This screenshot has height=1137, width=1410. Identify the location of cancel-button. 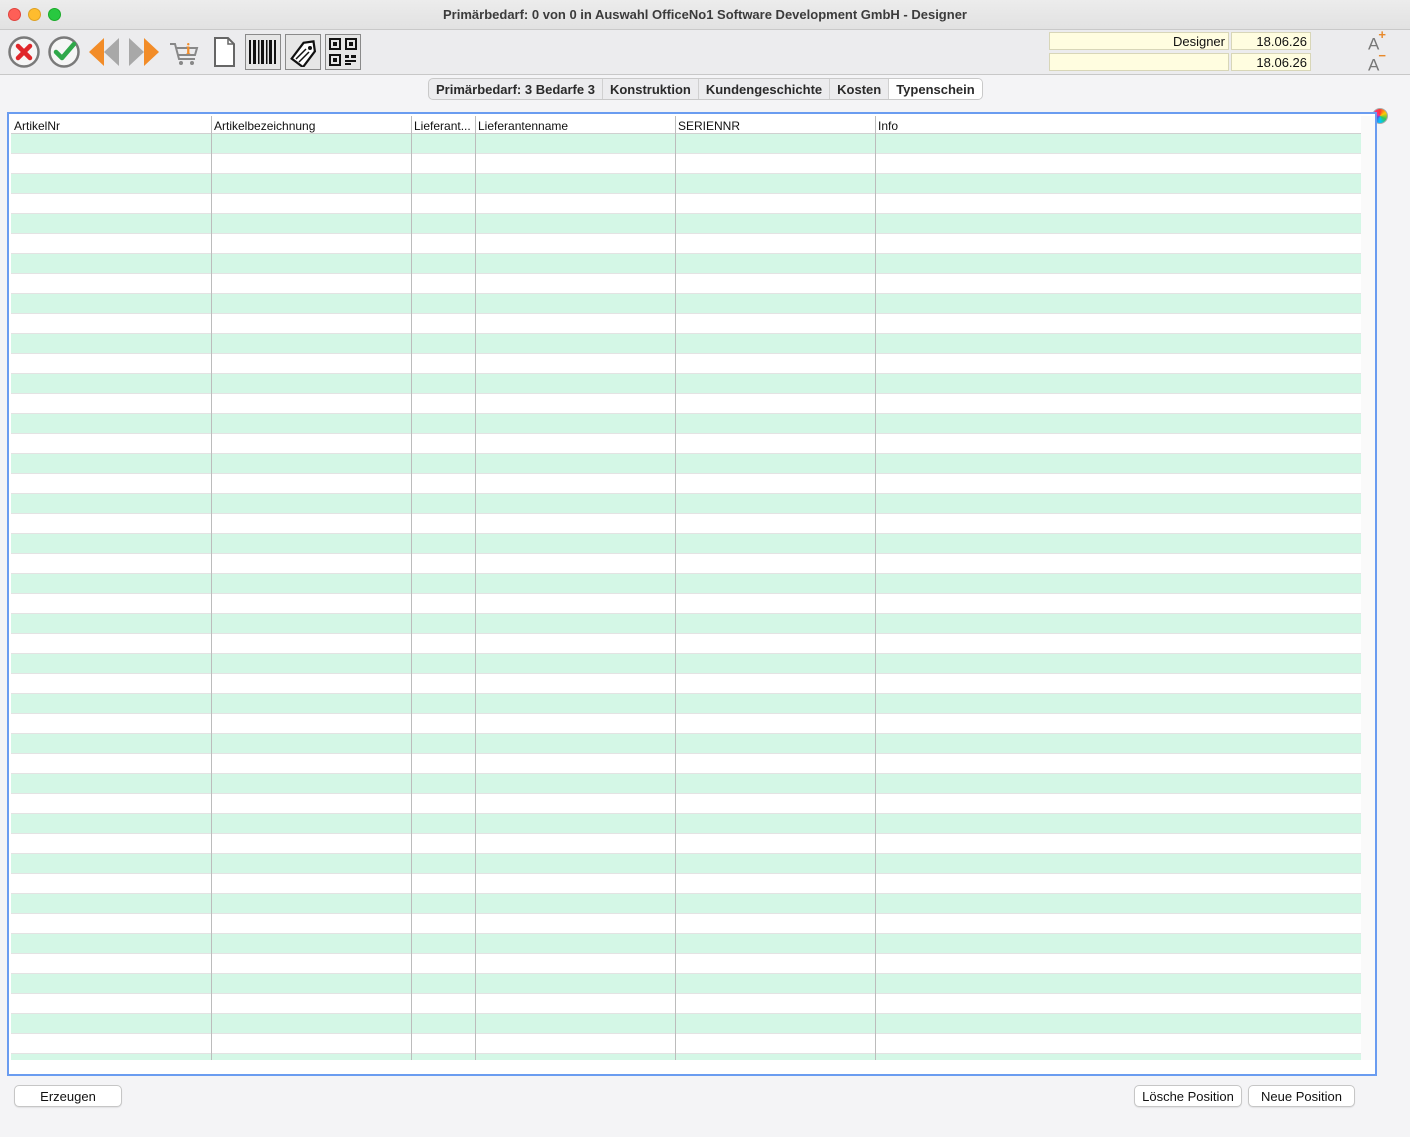
(24, 52).